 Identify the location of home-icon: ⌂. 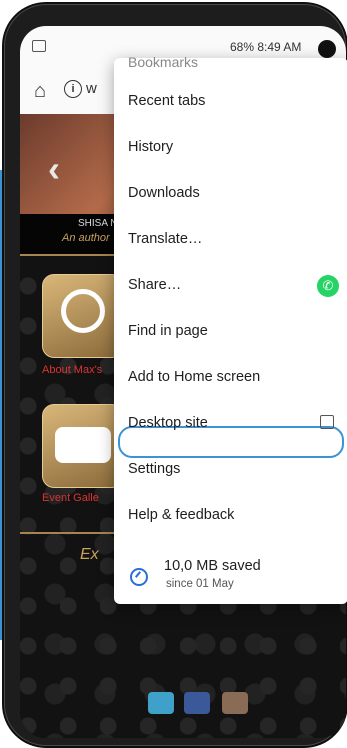
(40, 91).